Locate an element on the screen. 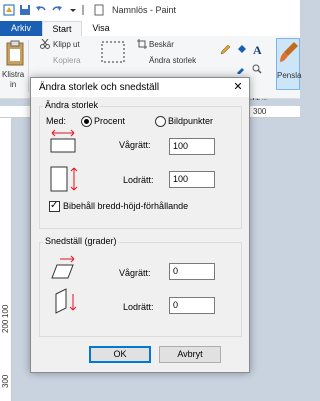 Image resolution: width=320 pixels, height=401 pixels. resize-horizontal-input: 100 is located at coordinates (192, 146).